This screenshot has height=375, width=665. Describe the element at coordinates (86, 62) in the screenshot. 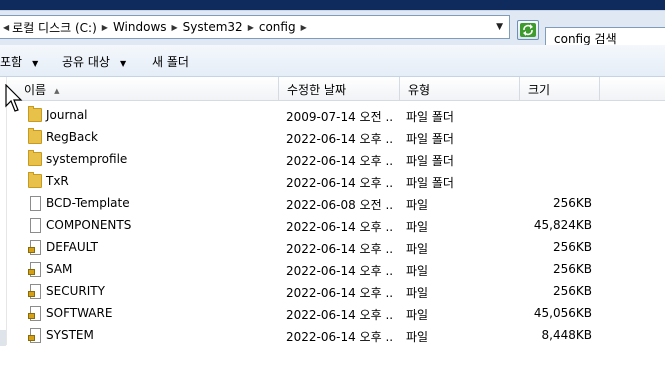

I see `share-label: 공유 대상` at that location.